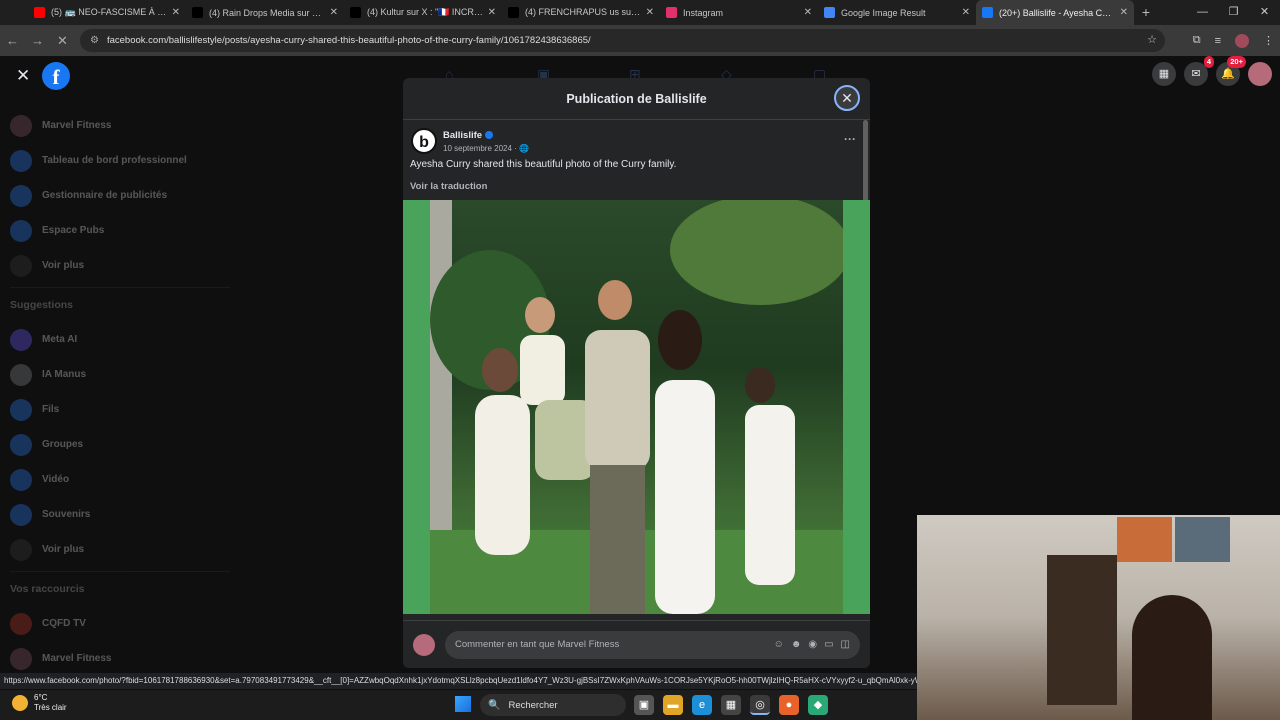 The height and width of the screenshot is (720, 1280). I want to click on browser-tab: (4) FRENCHRAPUS us sur X : "🇫 ✕, so click(581, 12).